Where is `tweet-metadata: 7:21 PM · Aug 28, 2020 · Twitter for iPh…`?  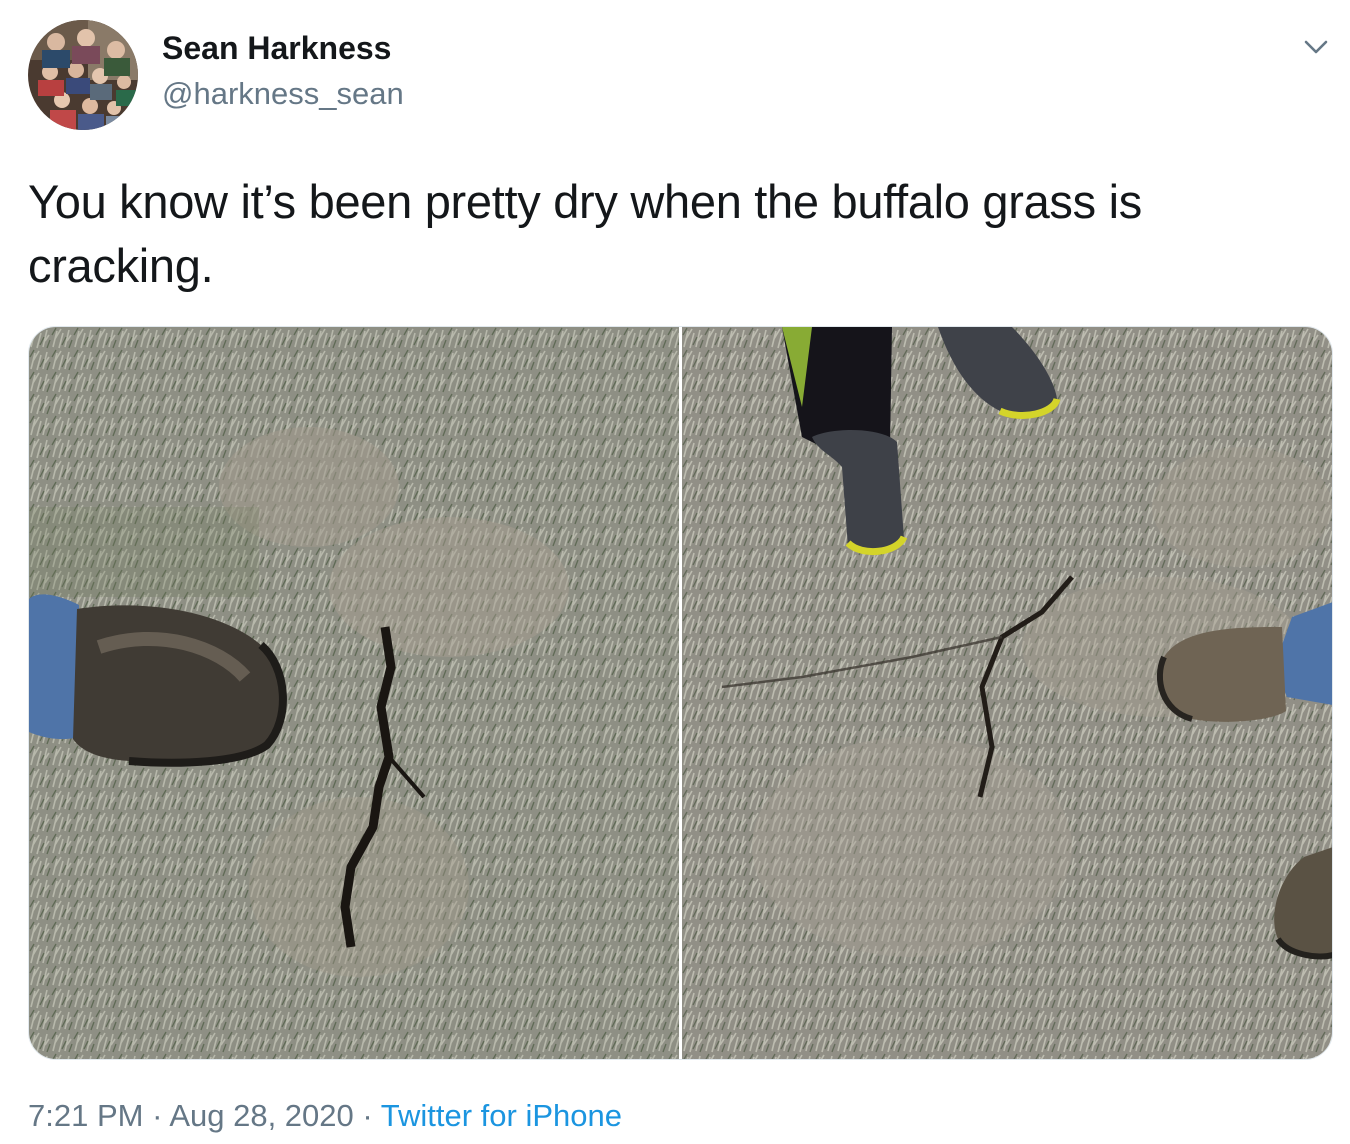
tweet-metadata: 7:21 PM · Aug 28, 2020 · Twitter for iPh… is located at coordinates (325, 1116).